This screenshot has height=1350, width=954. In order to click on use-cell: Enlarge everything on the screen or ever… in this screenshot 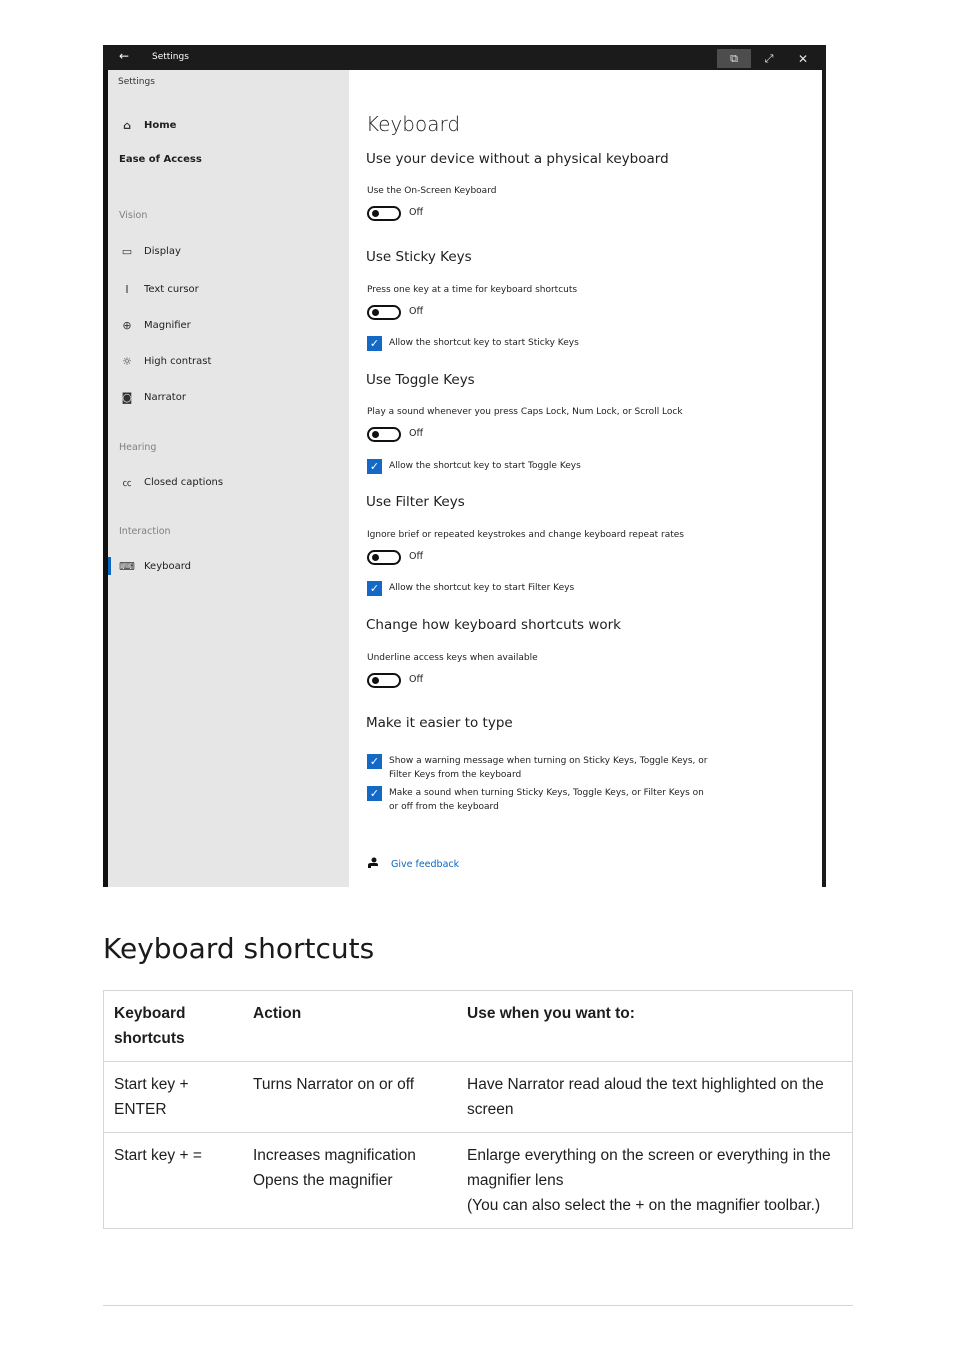, I will do `click(655, 1180)`.